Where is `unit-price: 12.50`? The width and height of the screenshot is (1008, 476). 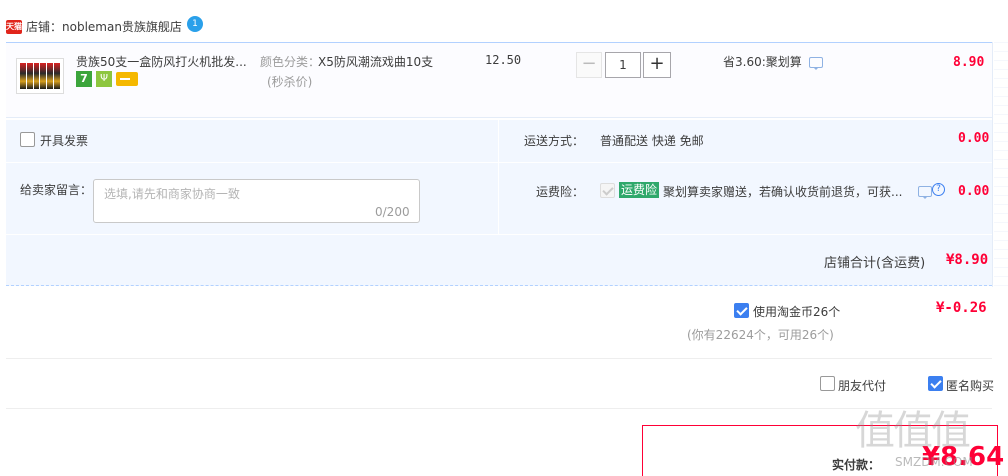
unit-price: 12.50 is located at coordinates (503, 60).